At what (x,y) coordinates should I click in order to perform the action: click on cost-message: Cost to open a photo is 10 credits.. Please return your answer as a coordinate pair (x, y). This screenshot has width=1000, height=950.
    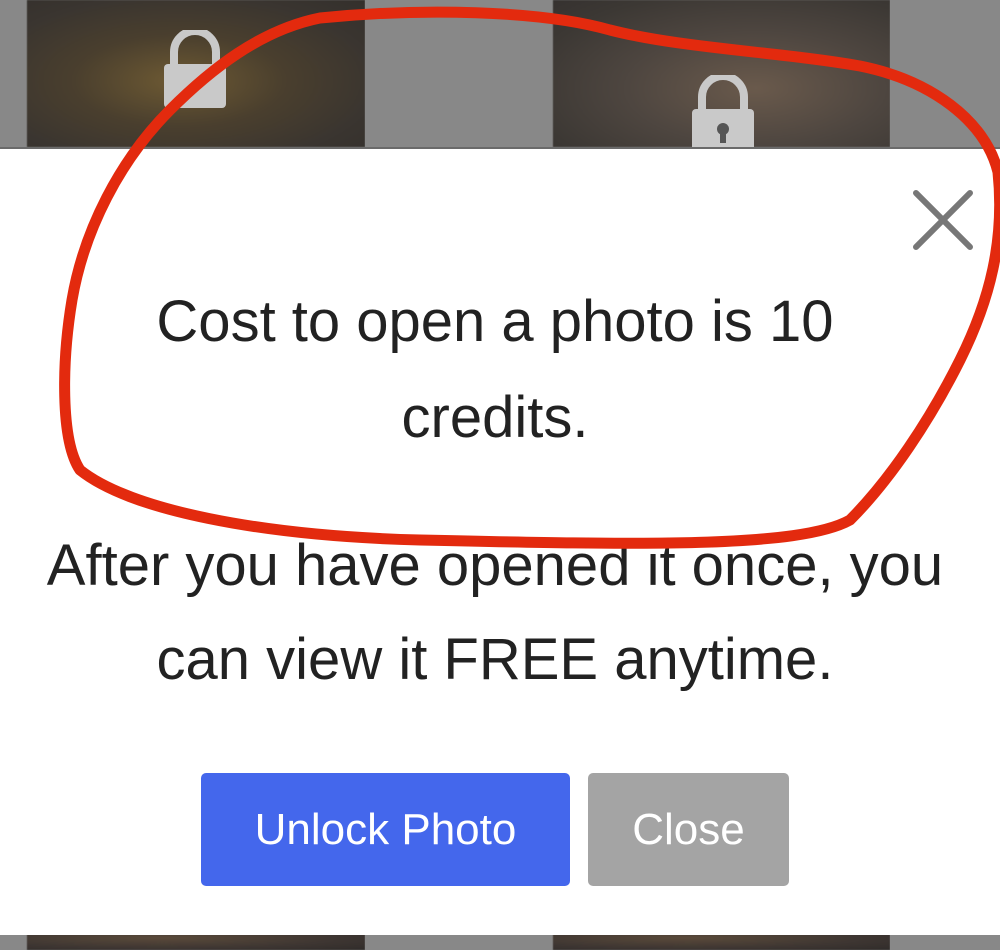
    Looking at the image, I should click on (495, 369).